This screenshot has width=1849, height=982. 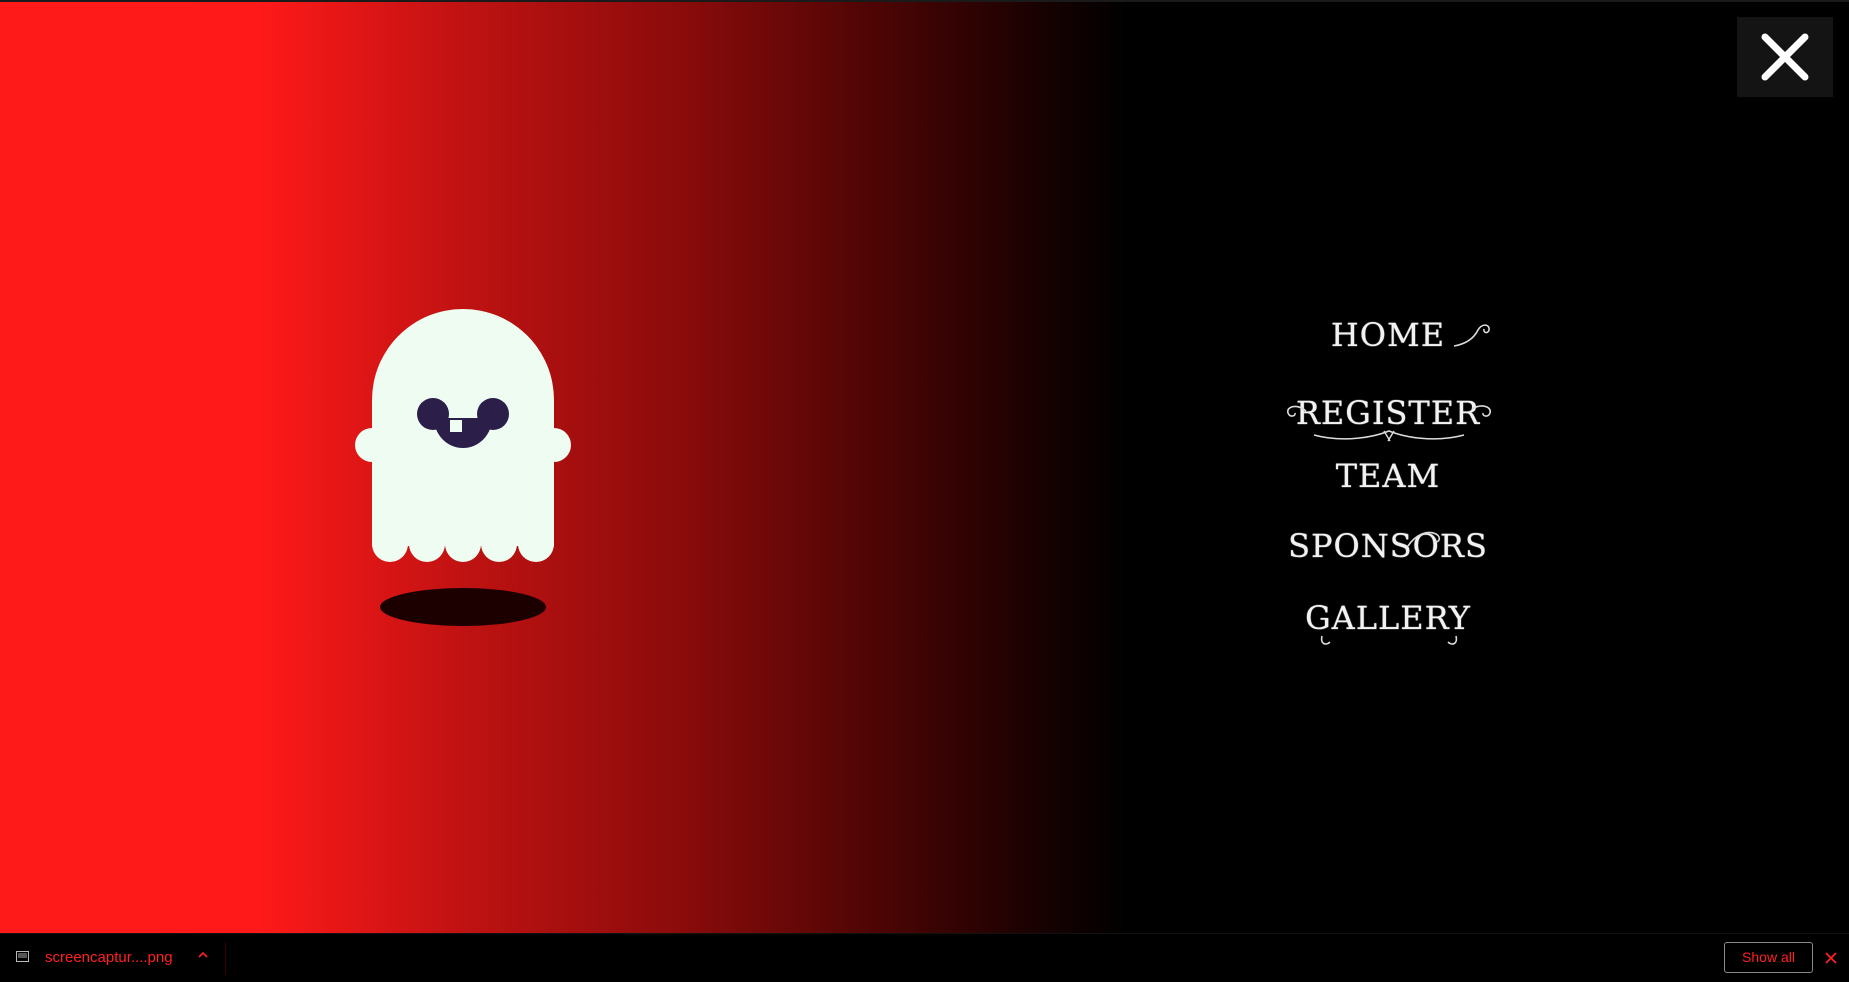 What do you see at coordinates (924, 1) in the screenshot?
I see `top-border` at bounding box center [924, 1].